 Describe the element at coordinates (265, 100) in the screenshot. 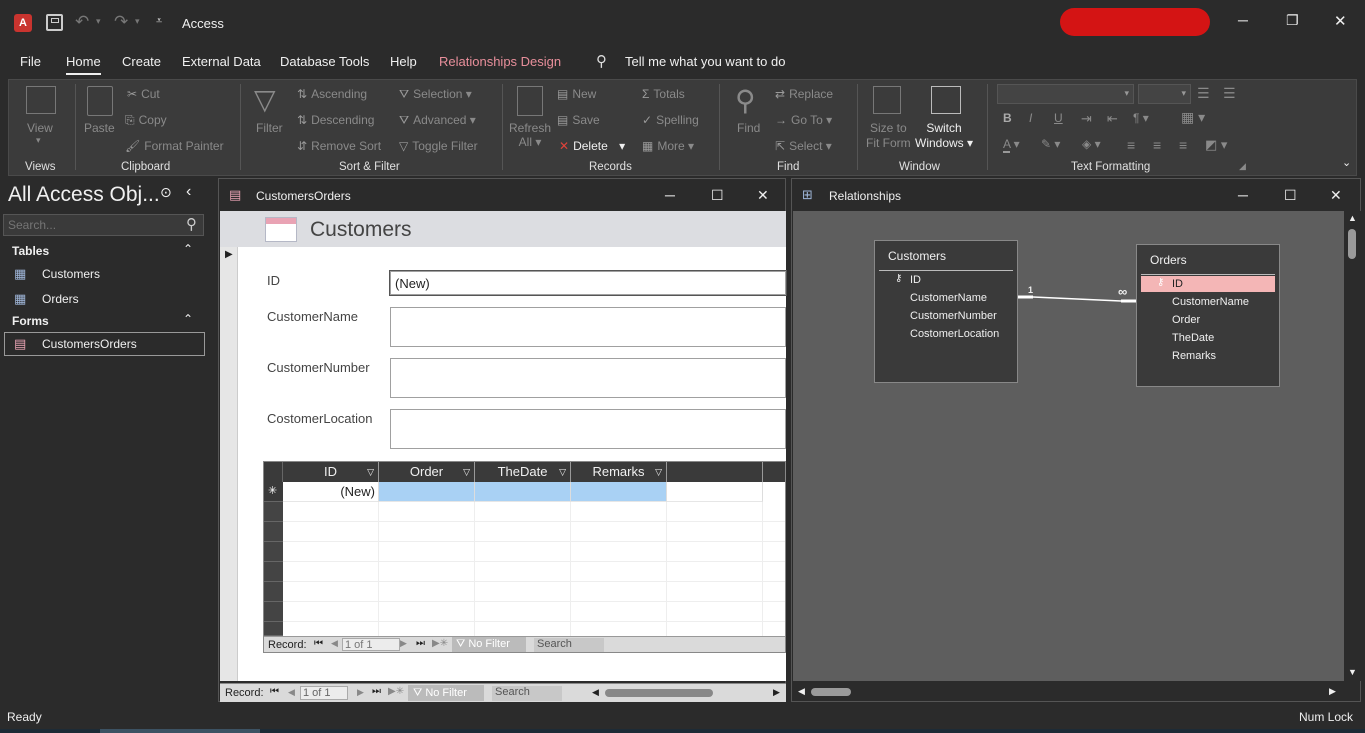

I see `filter-icon: ▽` at that location.